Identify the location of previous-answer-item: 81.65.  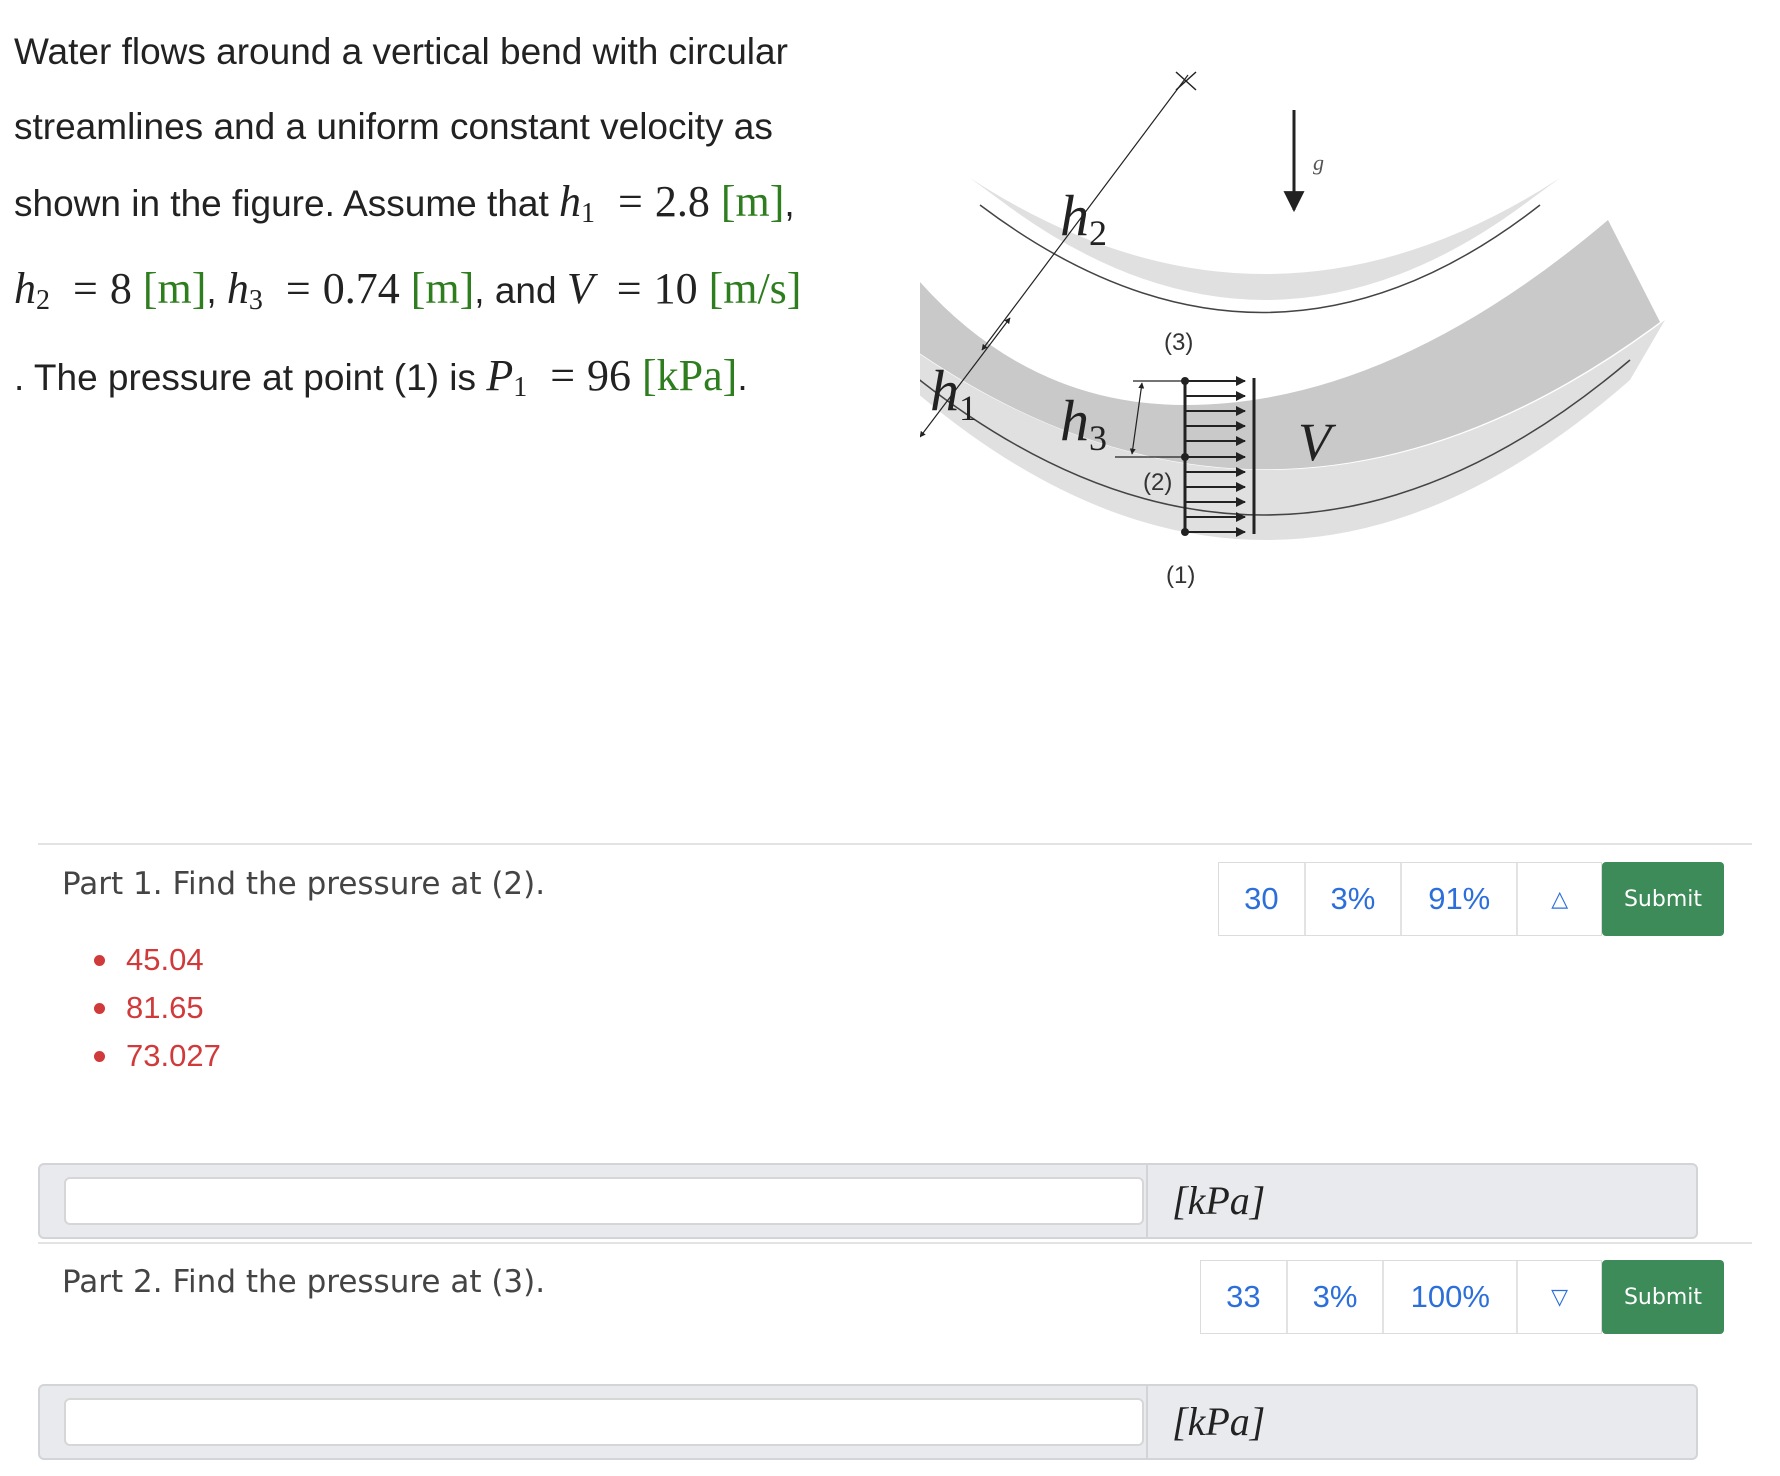
(156, 1008).